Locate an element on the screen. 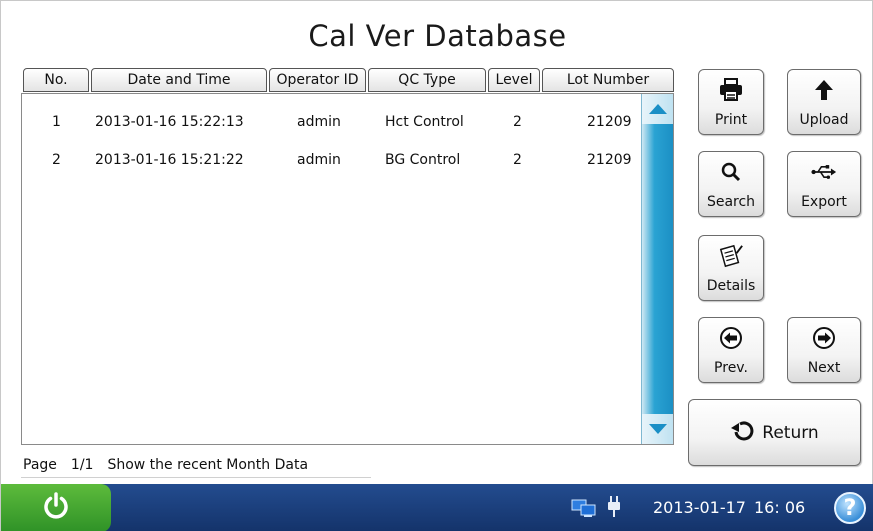 This screenshot has width=873, height=531. prev-label: Prev. is located at coordinates (731, 368).